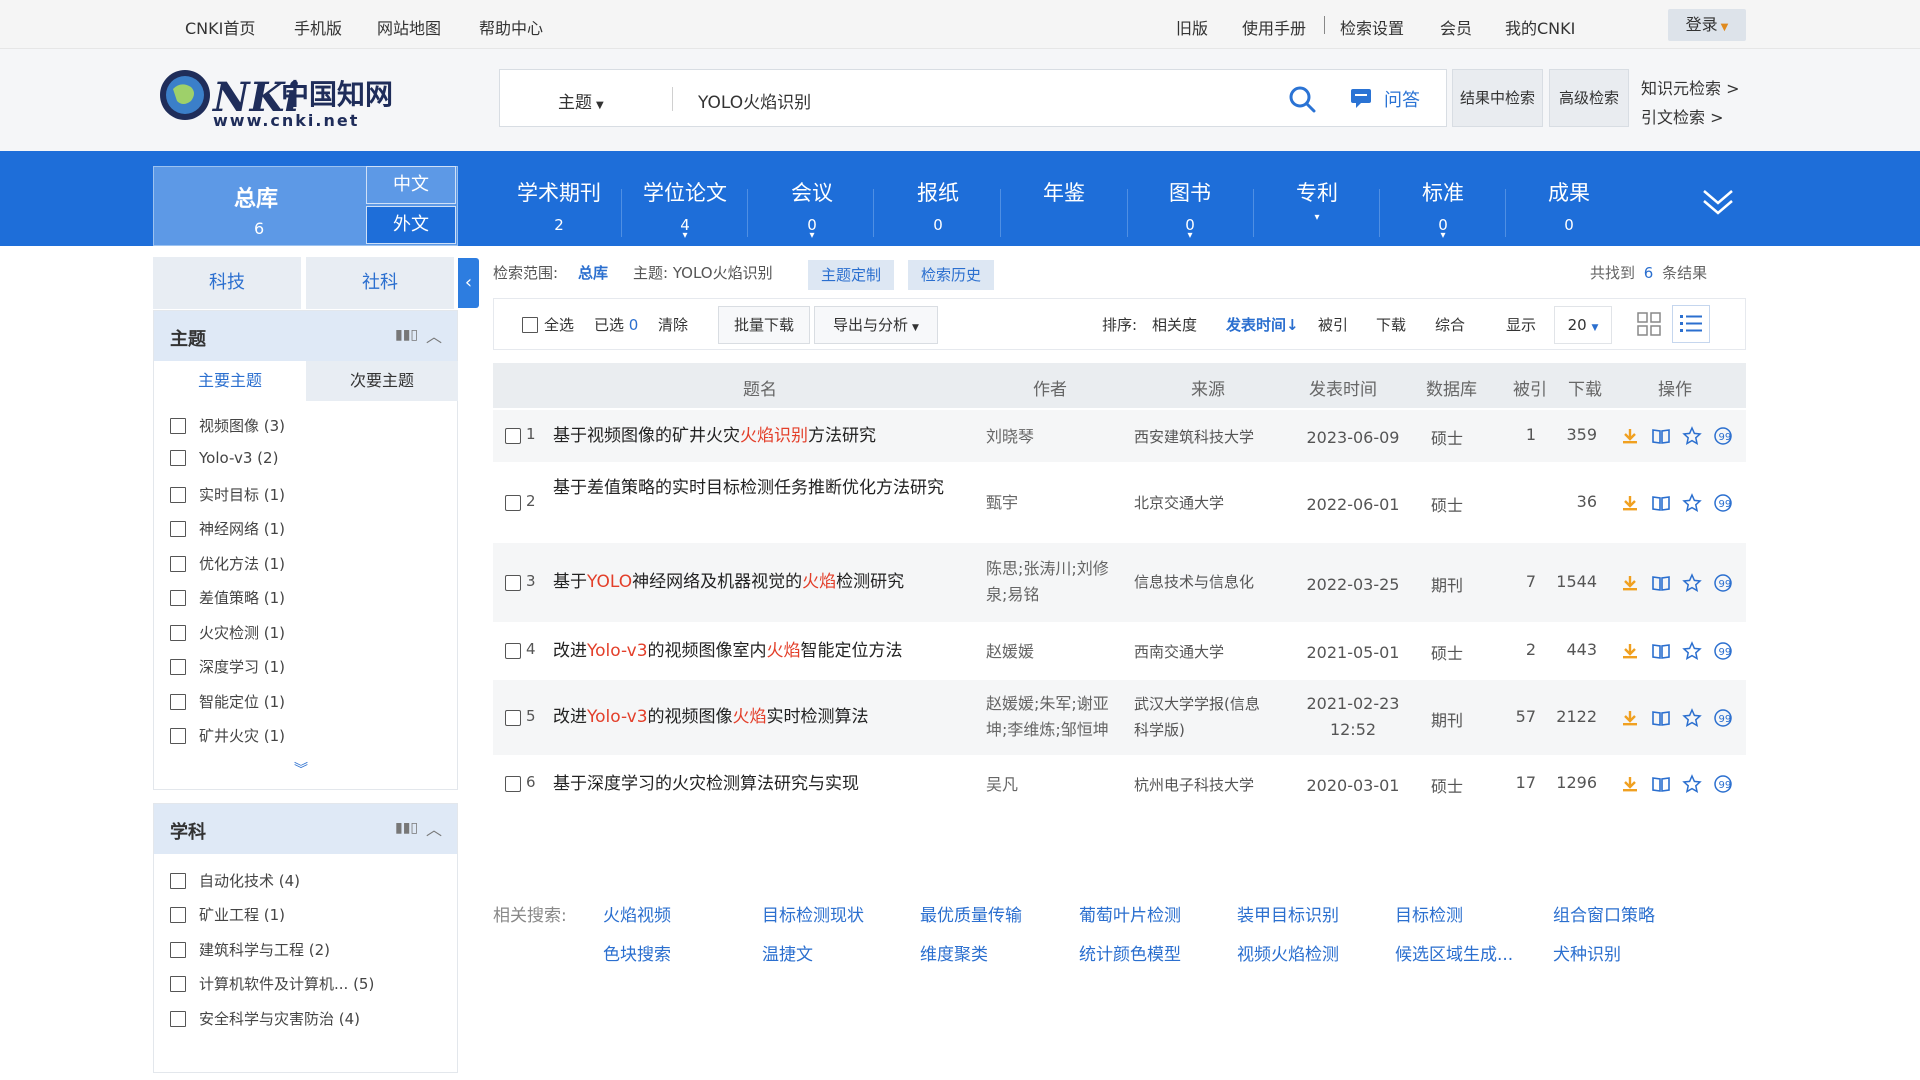 Image resolution: width=1920 pixels, height=1080 pixels. Describe the element at coordinates (1262, 324) in the screenshot. I see `sort-date: 发表时间↓` at that location.